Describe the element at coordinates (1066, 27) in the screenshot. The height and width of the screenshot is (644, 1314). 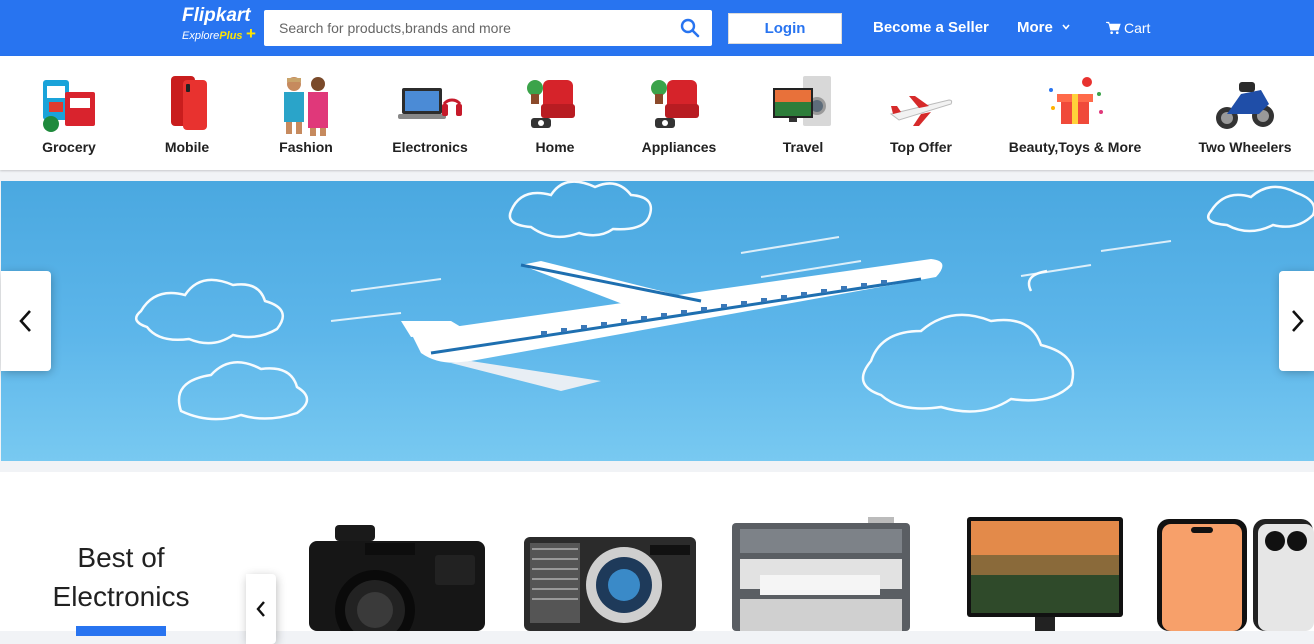
I see `chevron-down-icon` at that location.